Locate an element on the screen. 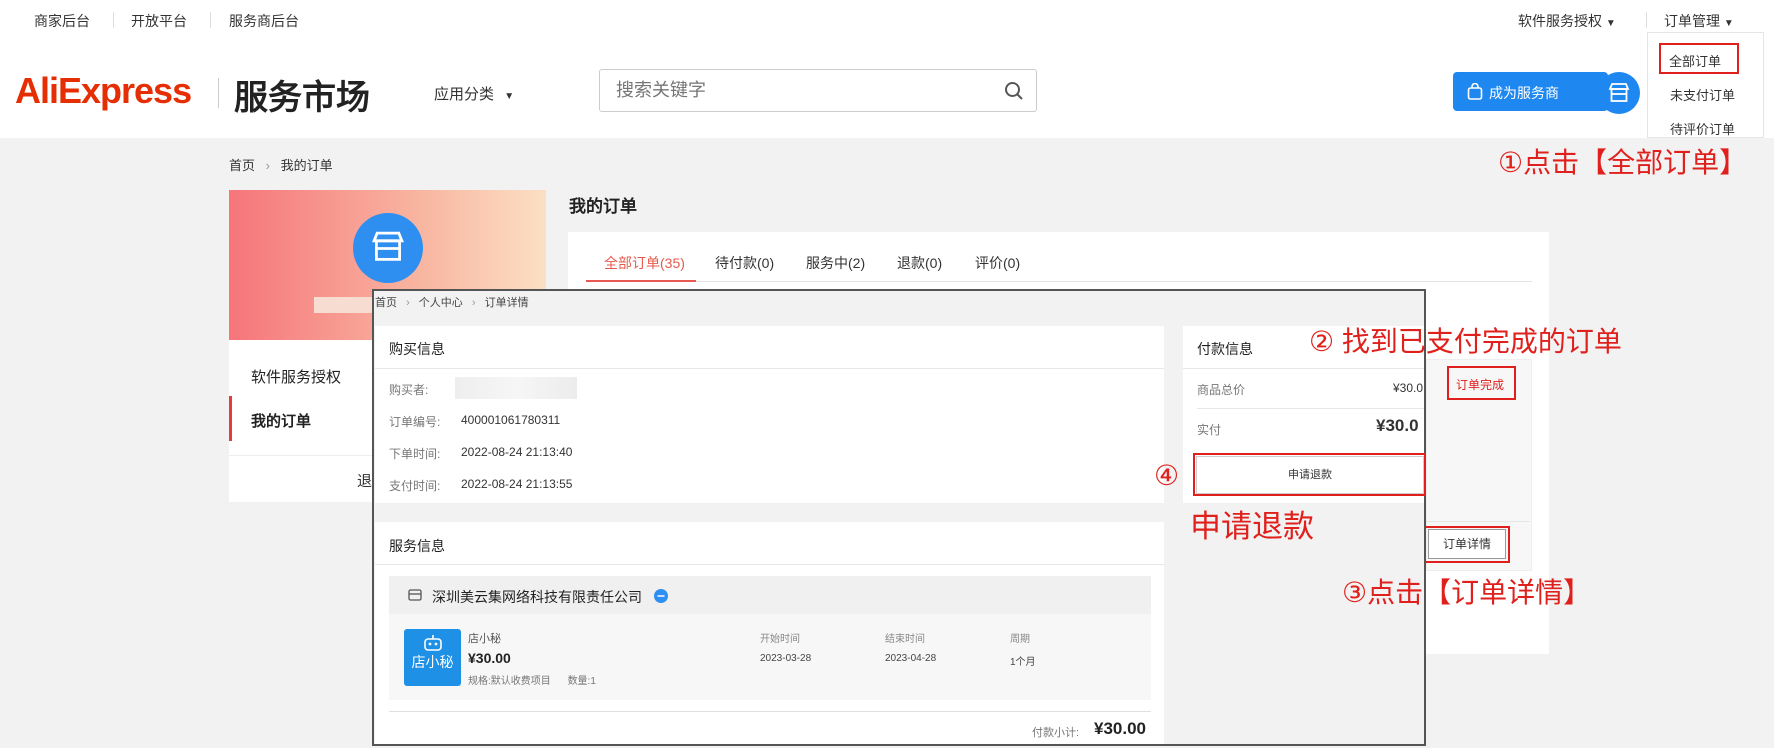 Image resolution: width=1774 pixels, height=748 pixels. period-value: 1个月 is located at coordinates (1023, 662).